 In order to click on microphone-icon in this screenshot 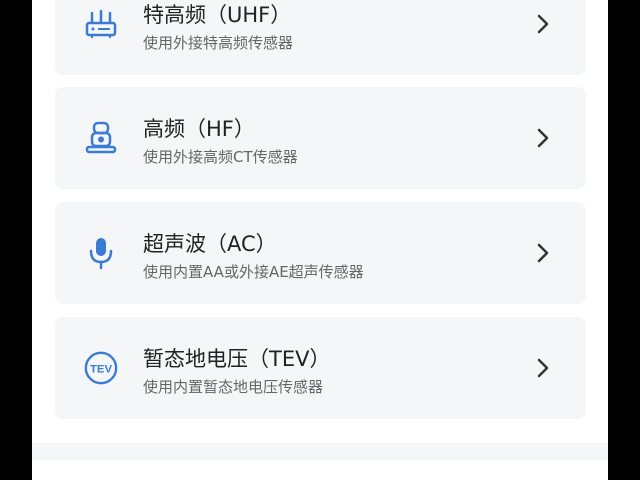, I will do `click(101, 253)`.